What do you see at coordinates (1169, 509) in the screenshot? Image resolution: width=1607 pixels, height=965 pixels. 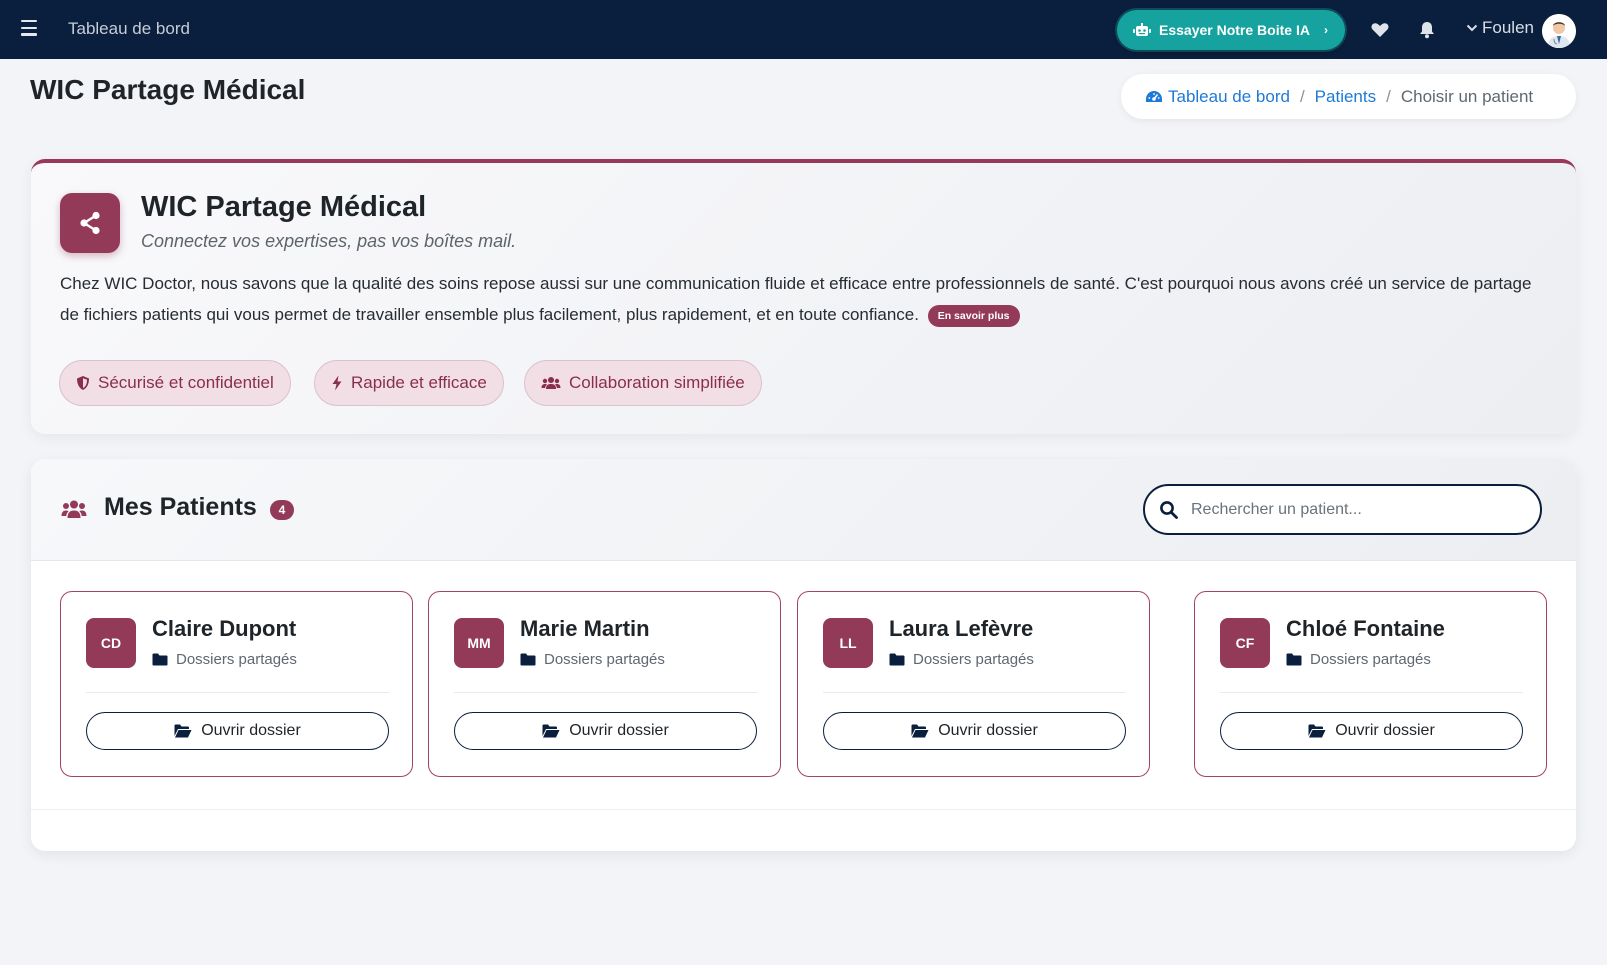 I see `search-icon` at bounding box center [1169, 509].